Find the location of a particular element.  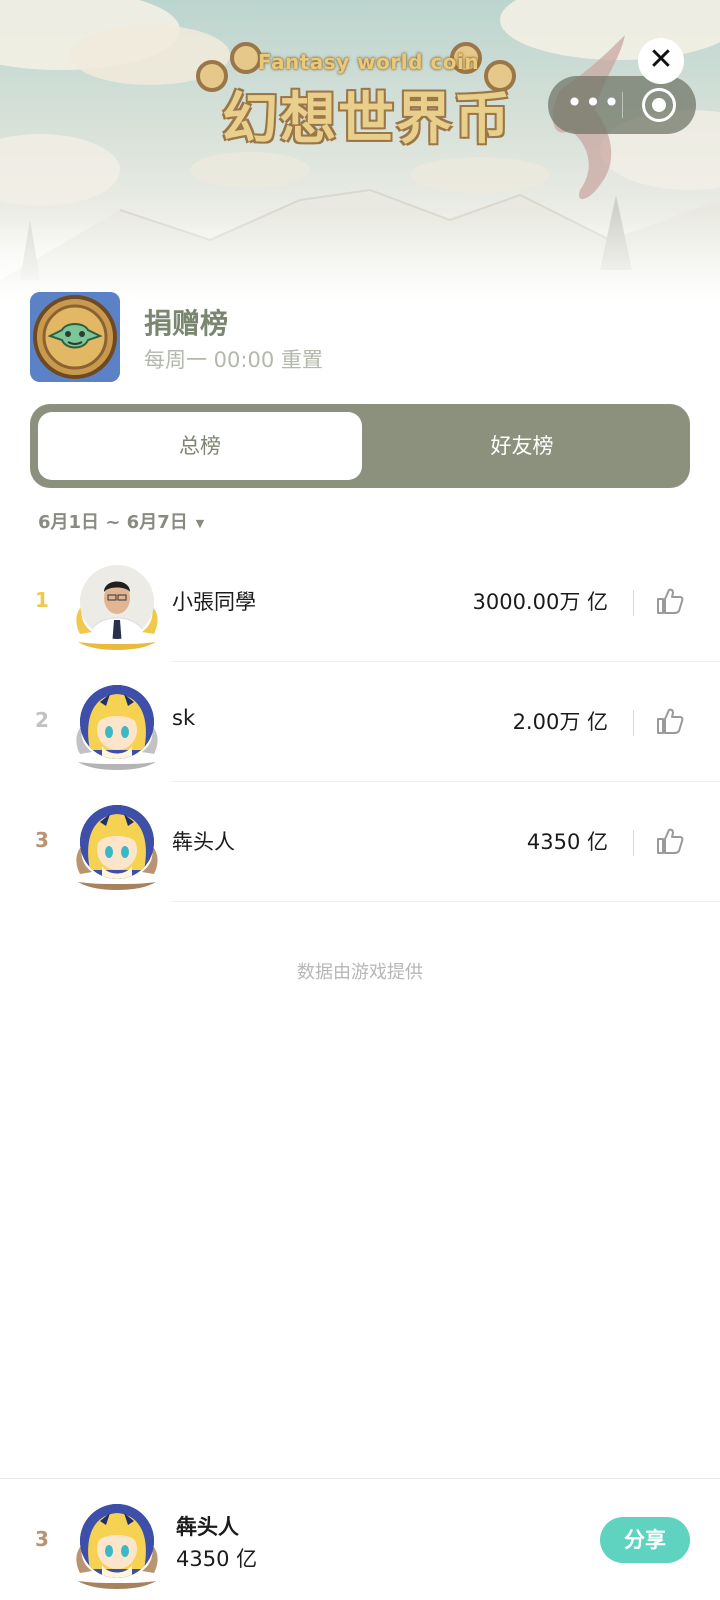

player-name: 犇头人 is located at coordinates (203, 842).